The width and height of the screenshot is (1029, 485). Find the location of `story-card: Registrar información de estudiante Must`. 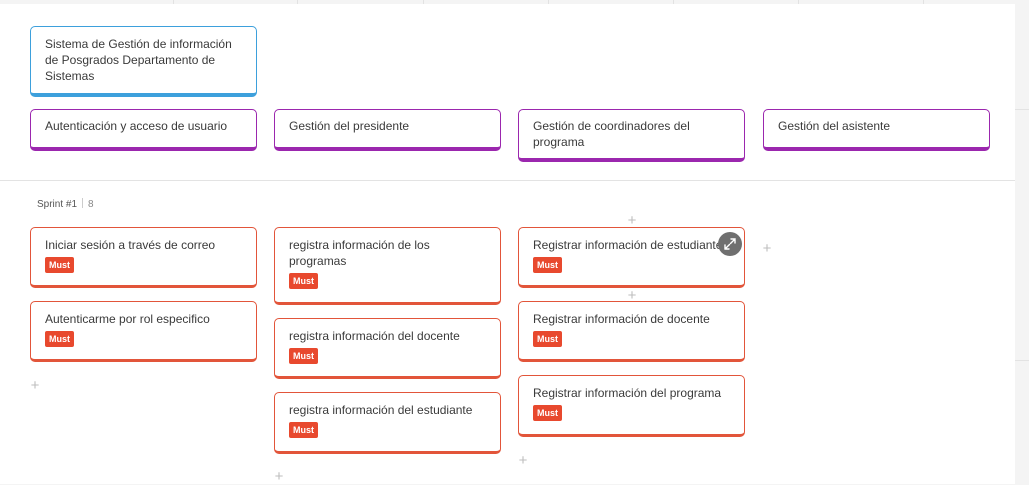

story-card: Registrar información de estudiante Must is located at coordinates (631, 257).